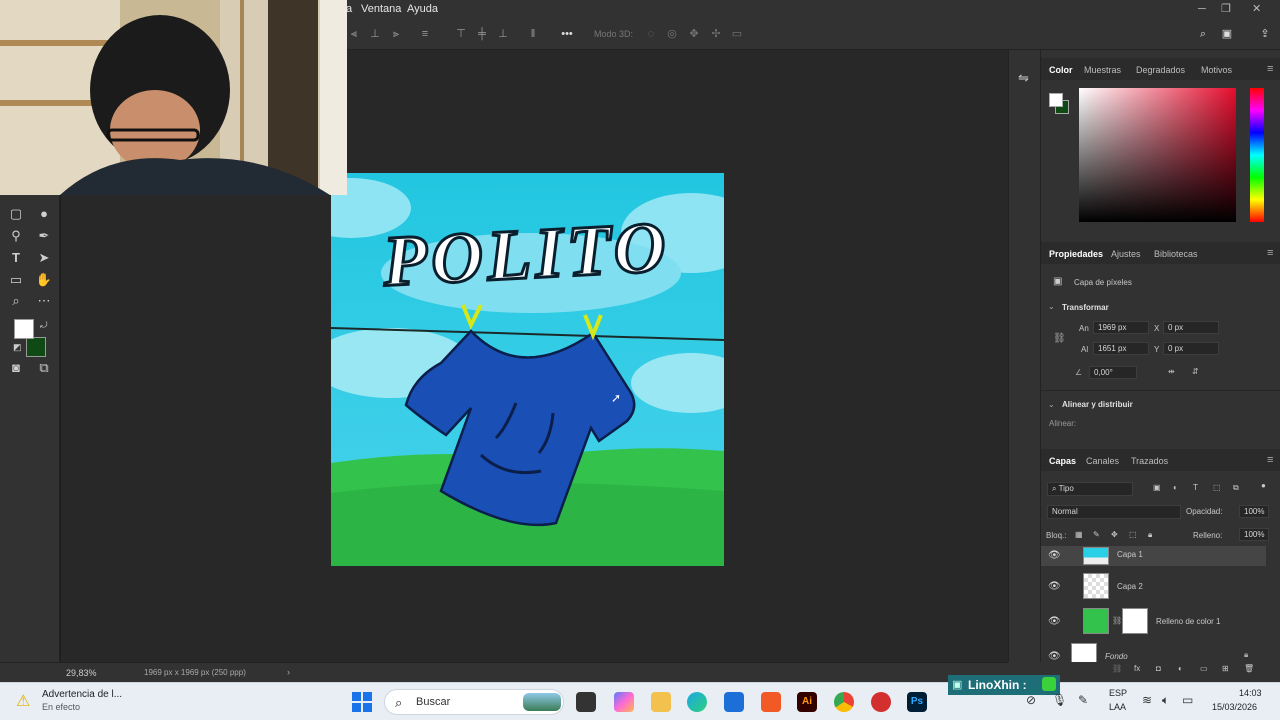 Image resolution: width=1280 pixels, height=720 pixels. Describe the element at coordinates (1204, 668) in the screenshot. I see `group-icon: ▭` at that location.